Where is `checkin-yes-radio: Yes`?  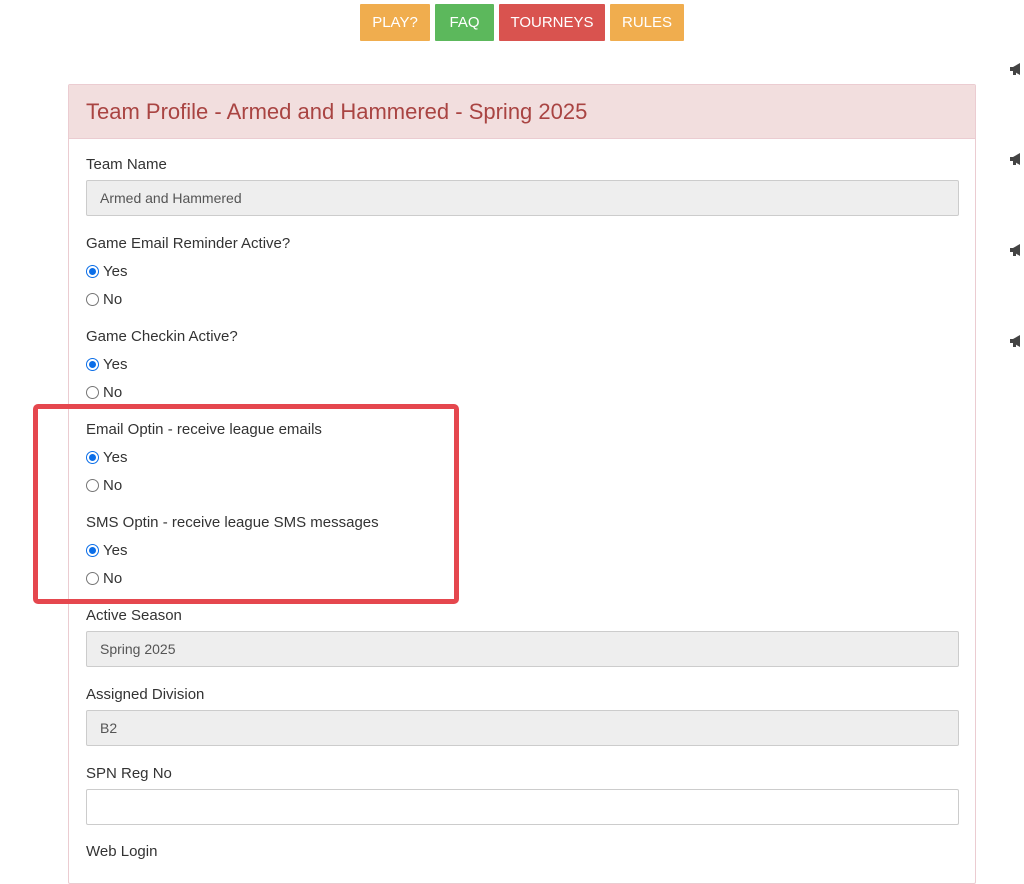 checkin-yes-radio: Yes is located at coordinates (106, 364).